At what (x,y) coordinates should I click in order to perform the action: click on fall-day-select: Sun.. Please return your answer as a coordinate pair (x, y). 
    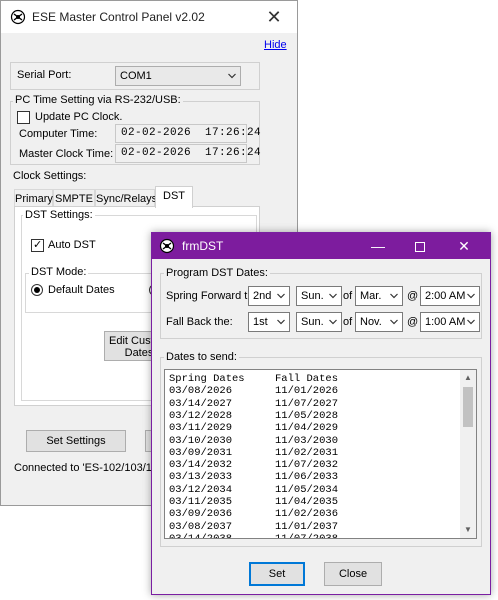
    Looking at the image, I should click on (319, 322).